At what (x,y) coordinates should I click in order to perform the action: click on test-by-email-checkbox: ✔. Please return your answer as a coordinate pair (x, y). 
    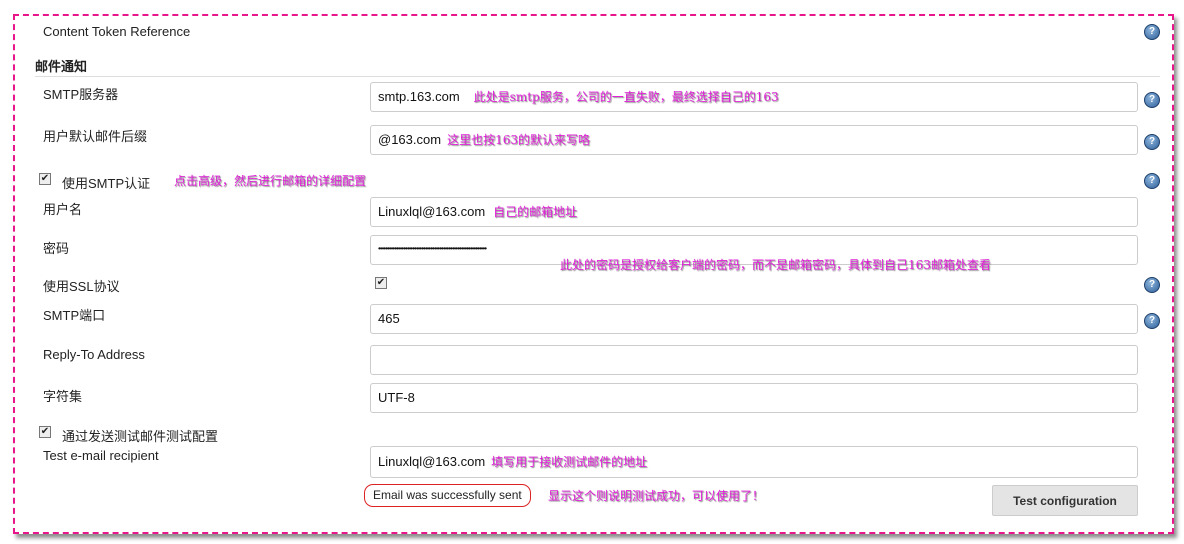
    Looking at the image, I should click on (45, 432).